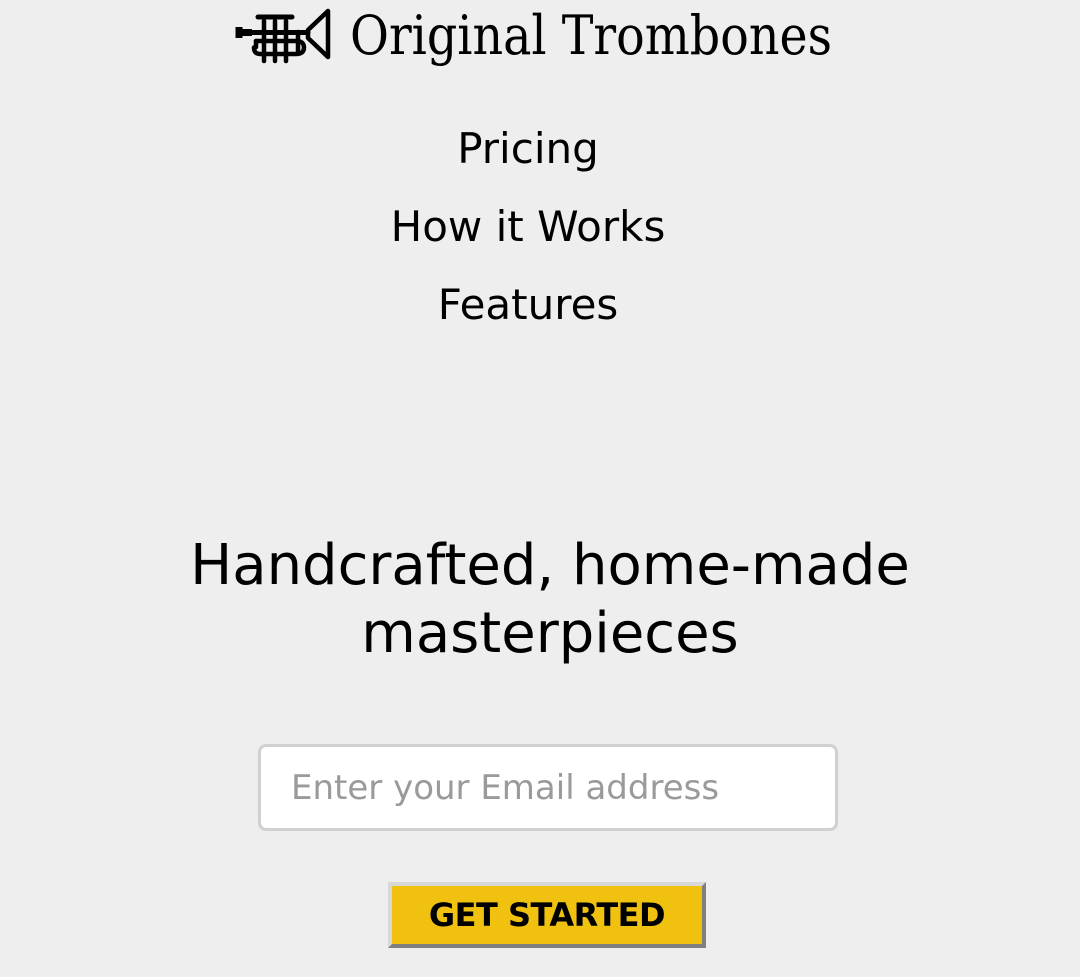 The image size is (1080, 977). Describe the element at coordinates (591, 35) in the screenshot. I see `brand-name: Original Trombones` at that location.